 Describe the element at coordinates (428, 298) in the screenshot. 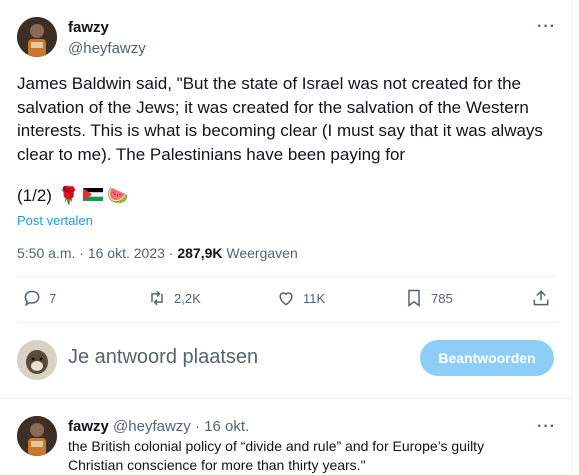

I see `bookmark-button: 785` at that location.